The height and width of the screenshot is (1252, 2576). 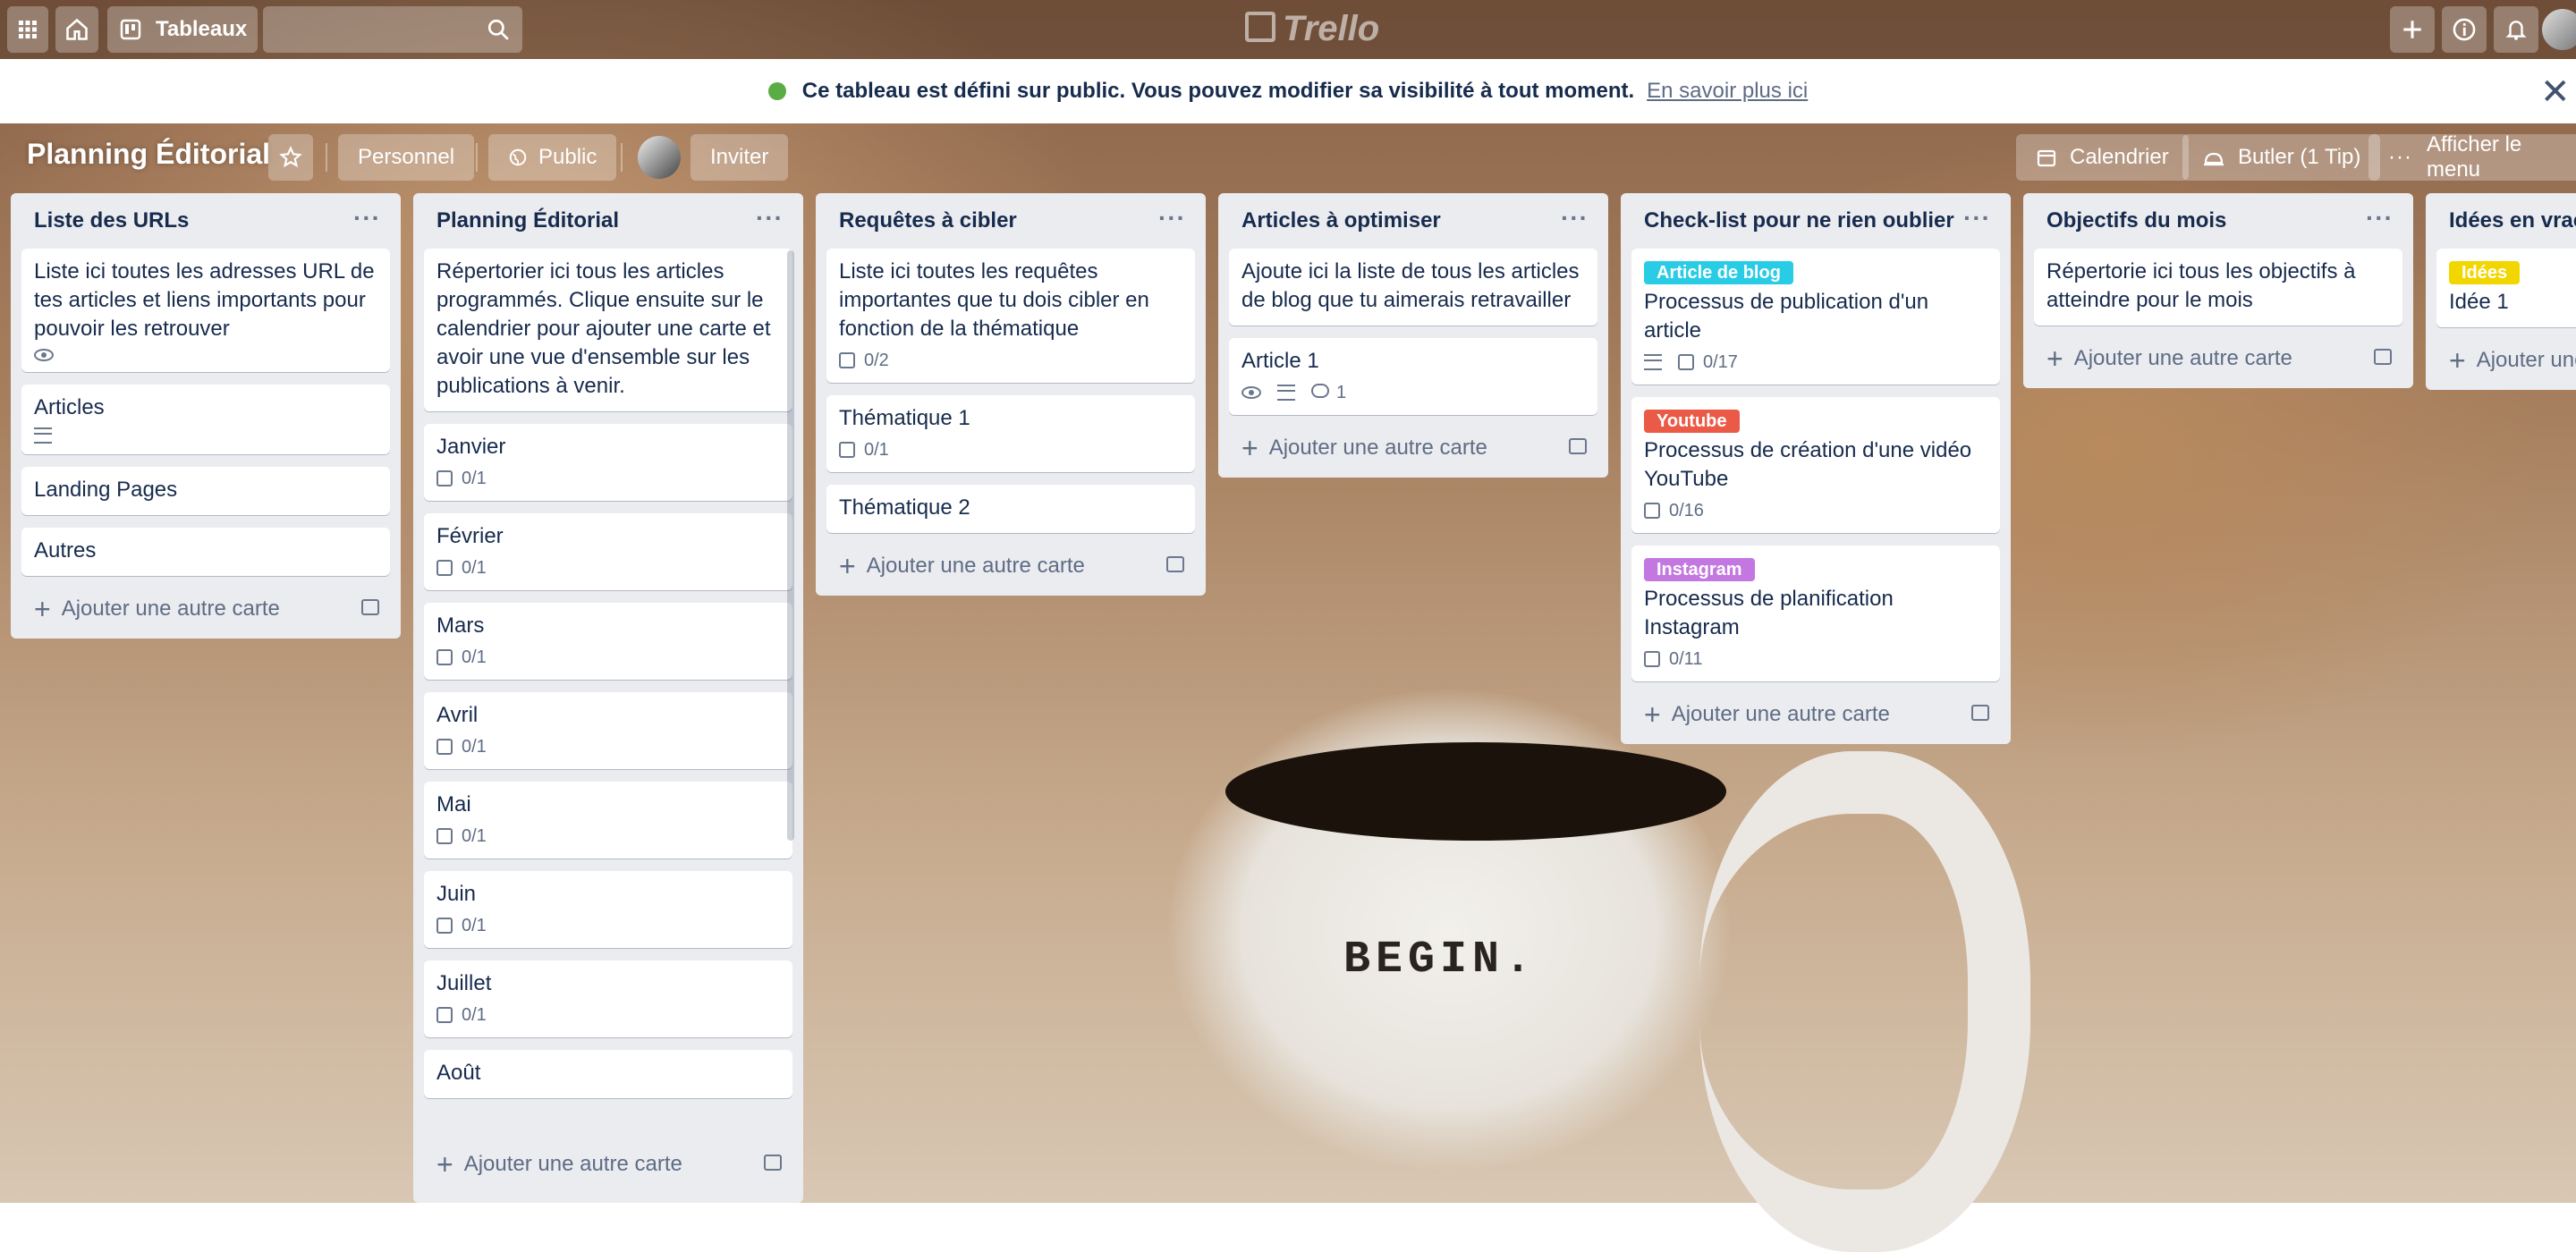 What do you see at coordinates (76, 30) in the screenshot?
I see `home-icon` at bounding box center [76, 30].